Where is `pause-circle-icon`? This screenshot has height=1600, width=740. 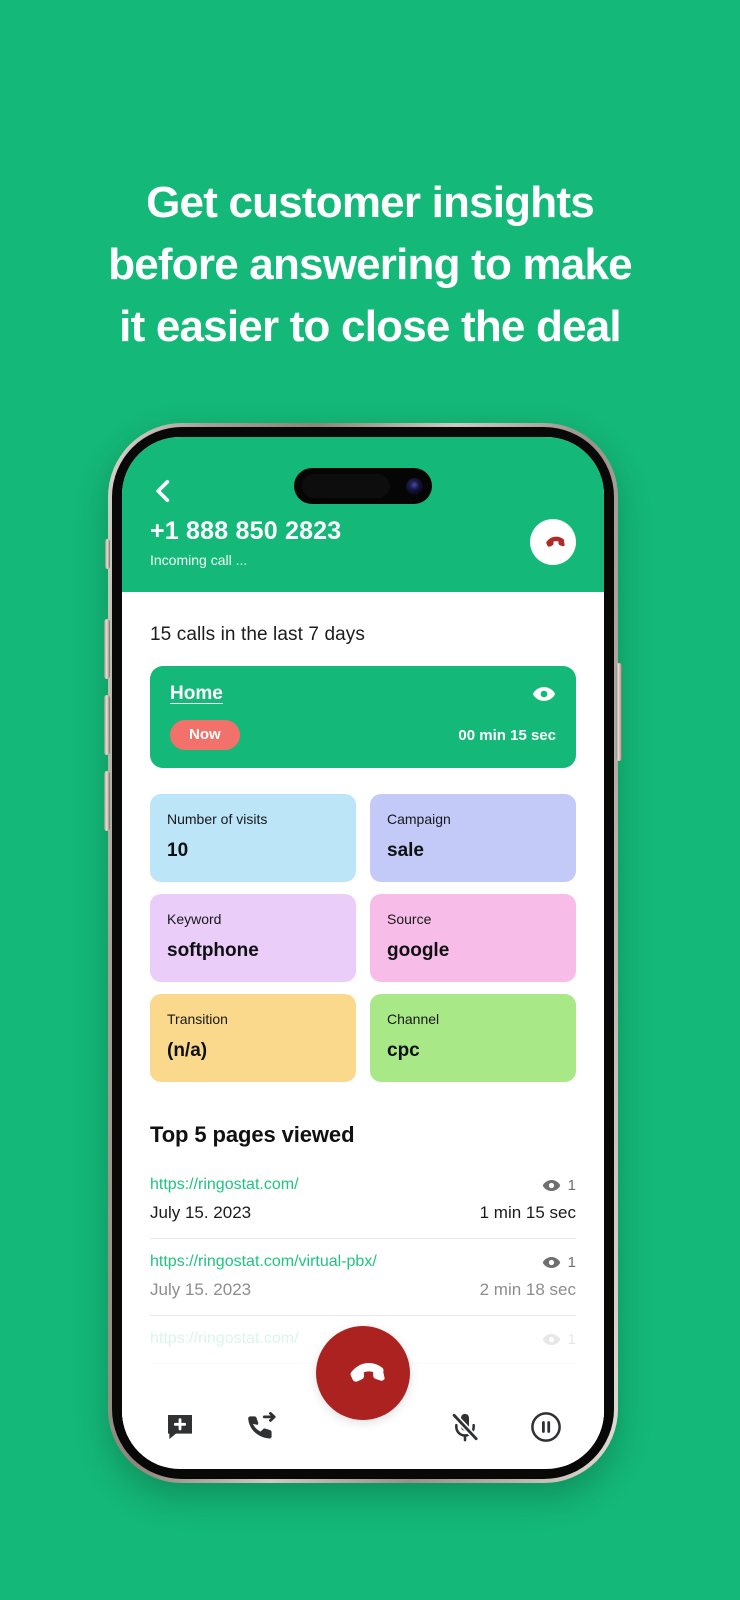
pause-circle-icon is located at coordinates (545, 1427).